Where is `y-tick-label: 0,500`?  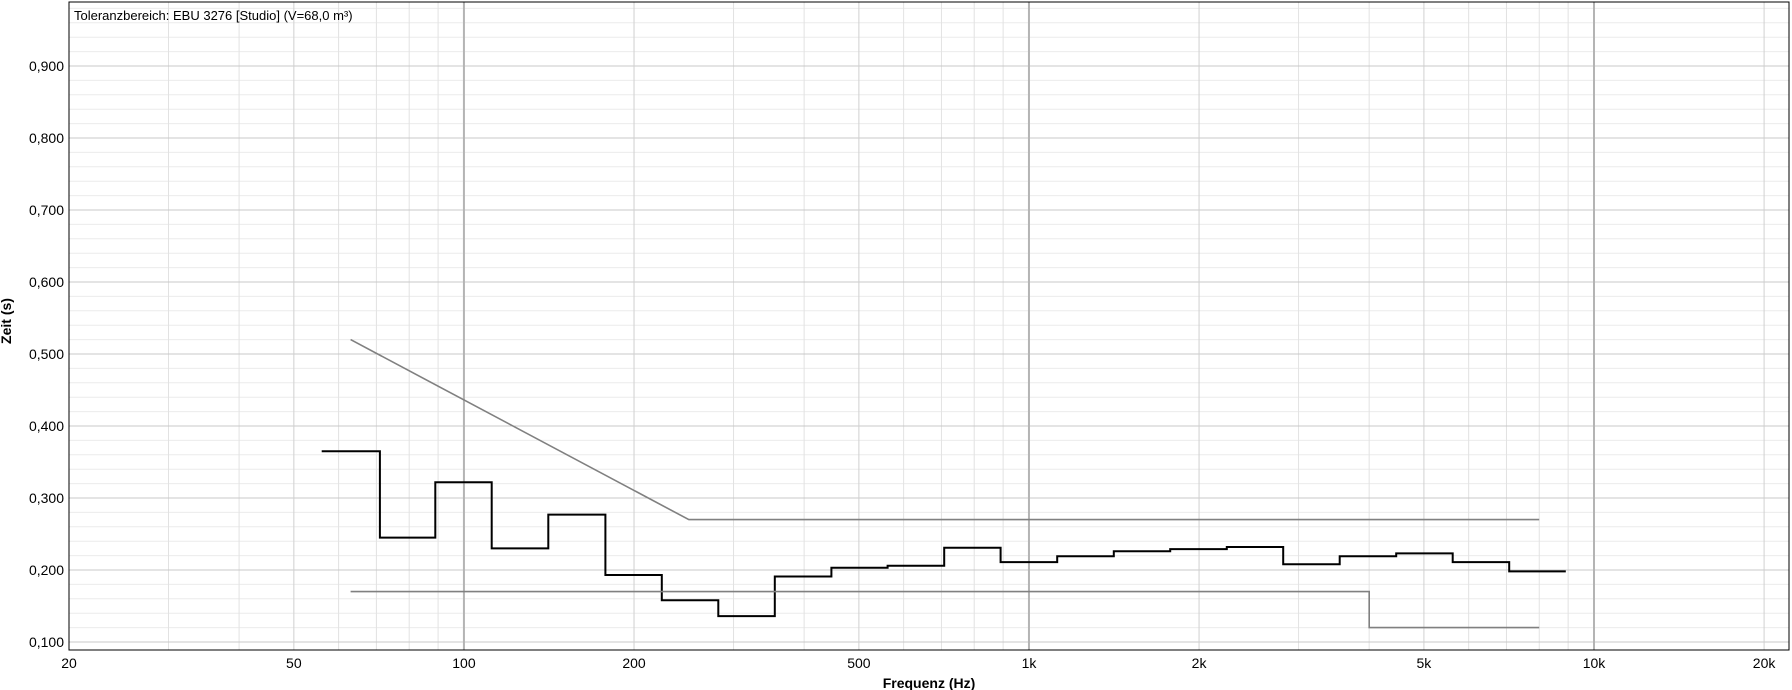
y-tick-label: 0,500 is located at coordinates (46, 354).